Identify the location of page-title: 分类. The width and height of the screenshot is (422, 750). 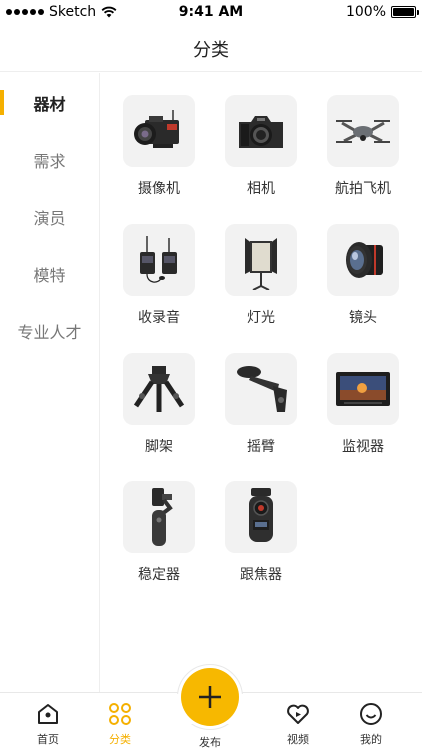
(211, 50).